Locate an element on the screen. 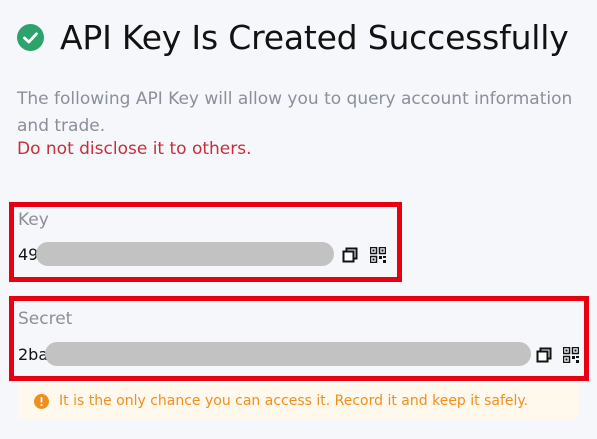 This screenshot has width=597, height=439. secret-label: Secret is located at coordinates (45, 319).